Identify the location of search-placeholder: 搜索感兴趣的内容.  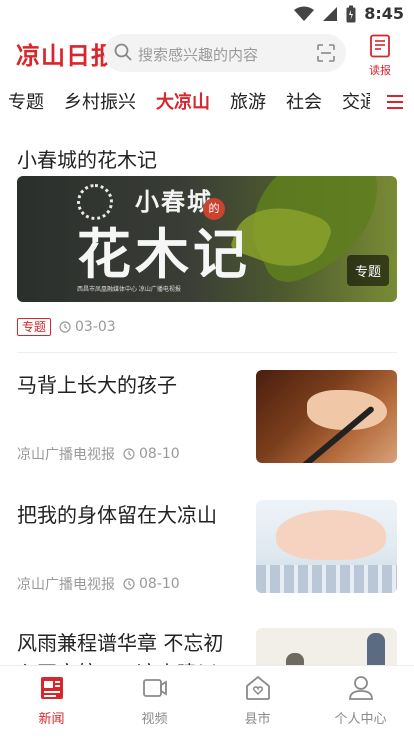
(198, 55).